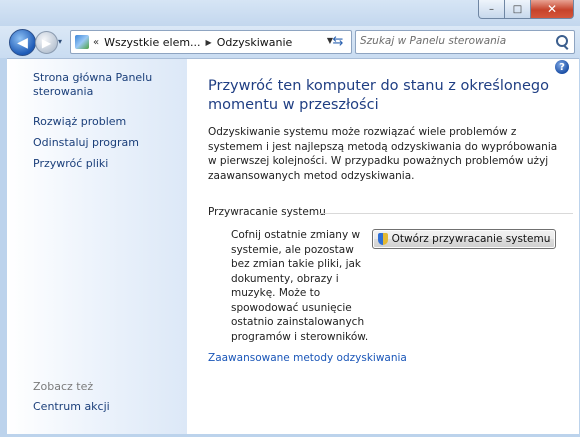 The width and height of the screenshot is (580, 437). I want to click on forward-button: ▶, so click(46, 42).